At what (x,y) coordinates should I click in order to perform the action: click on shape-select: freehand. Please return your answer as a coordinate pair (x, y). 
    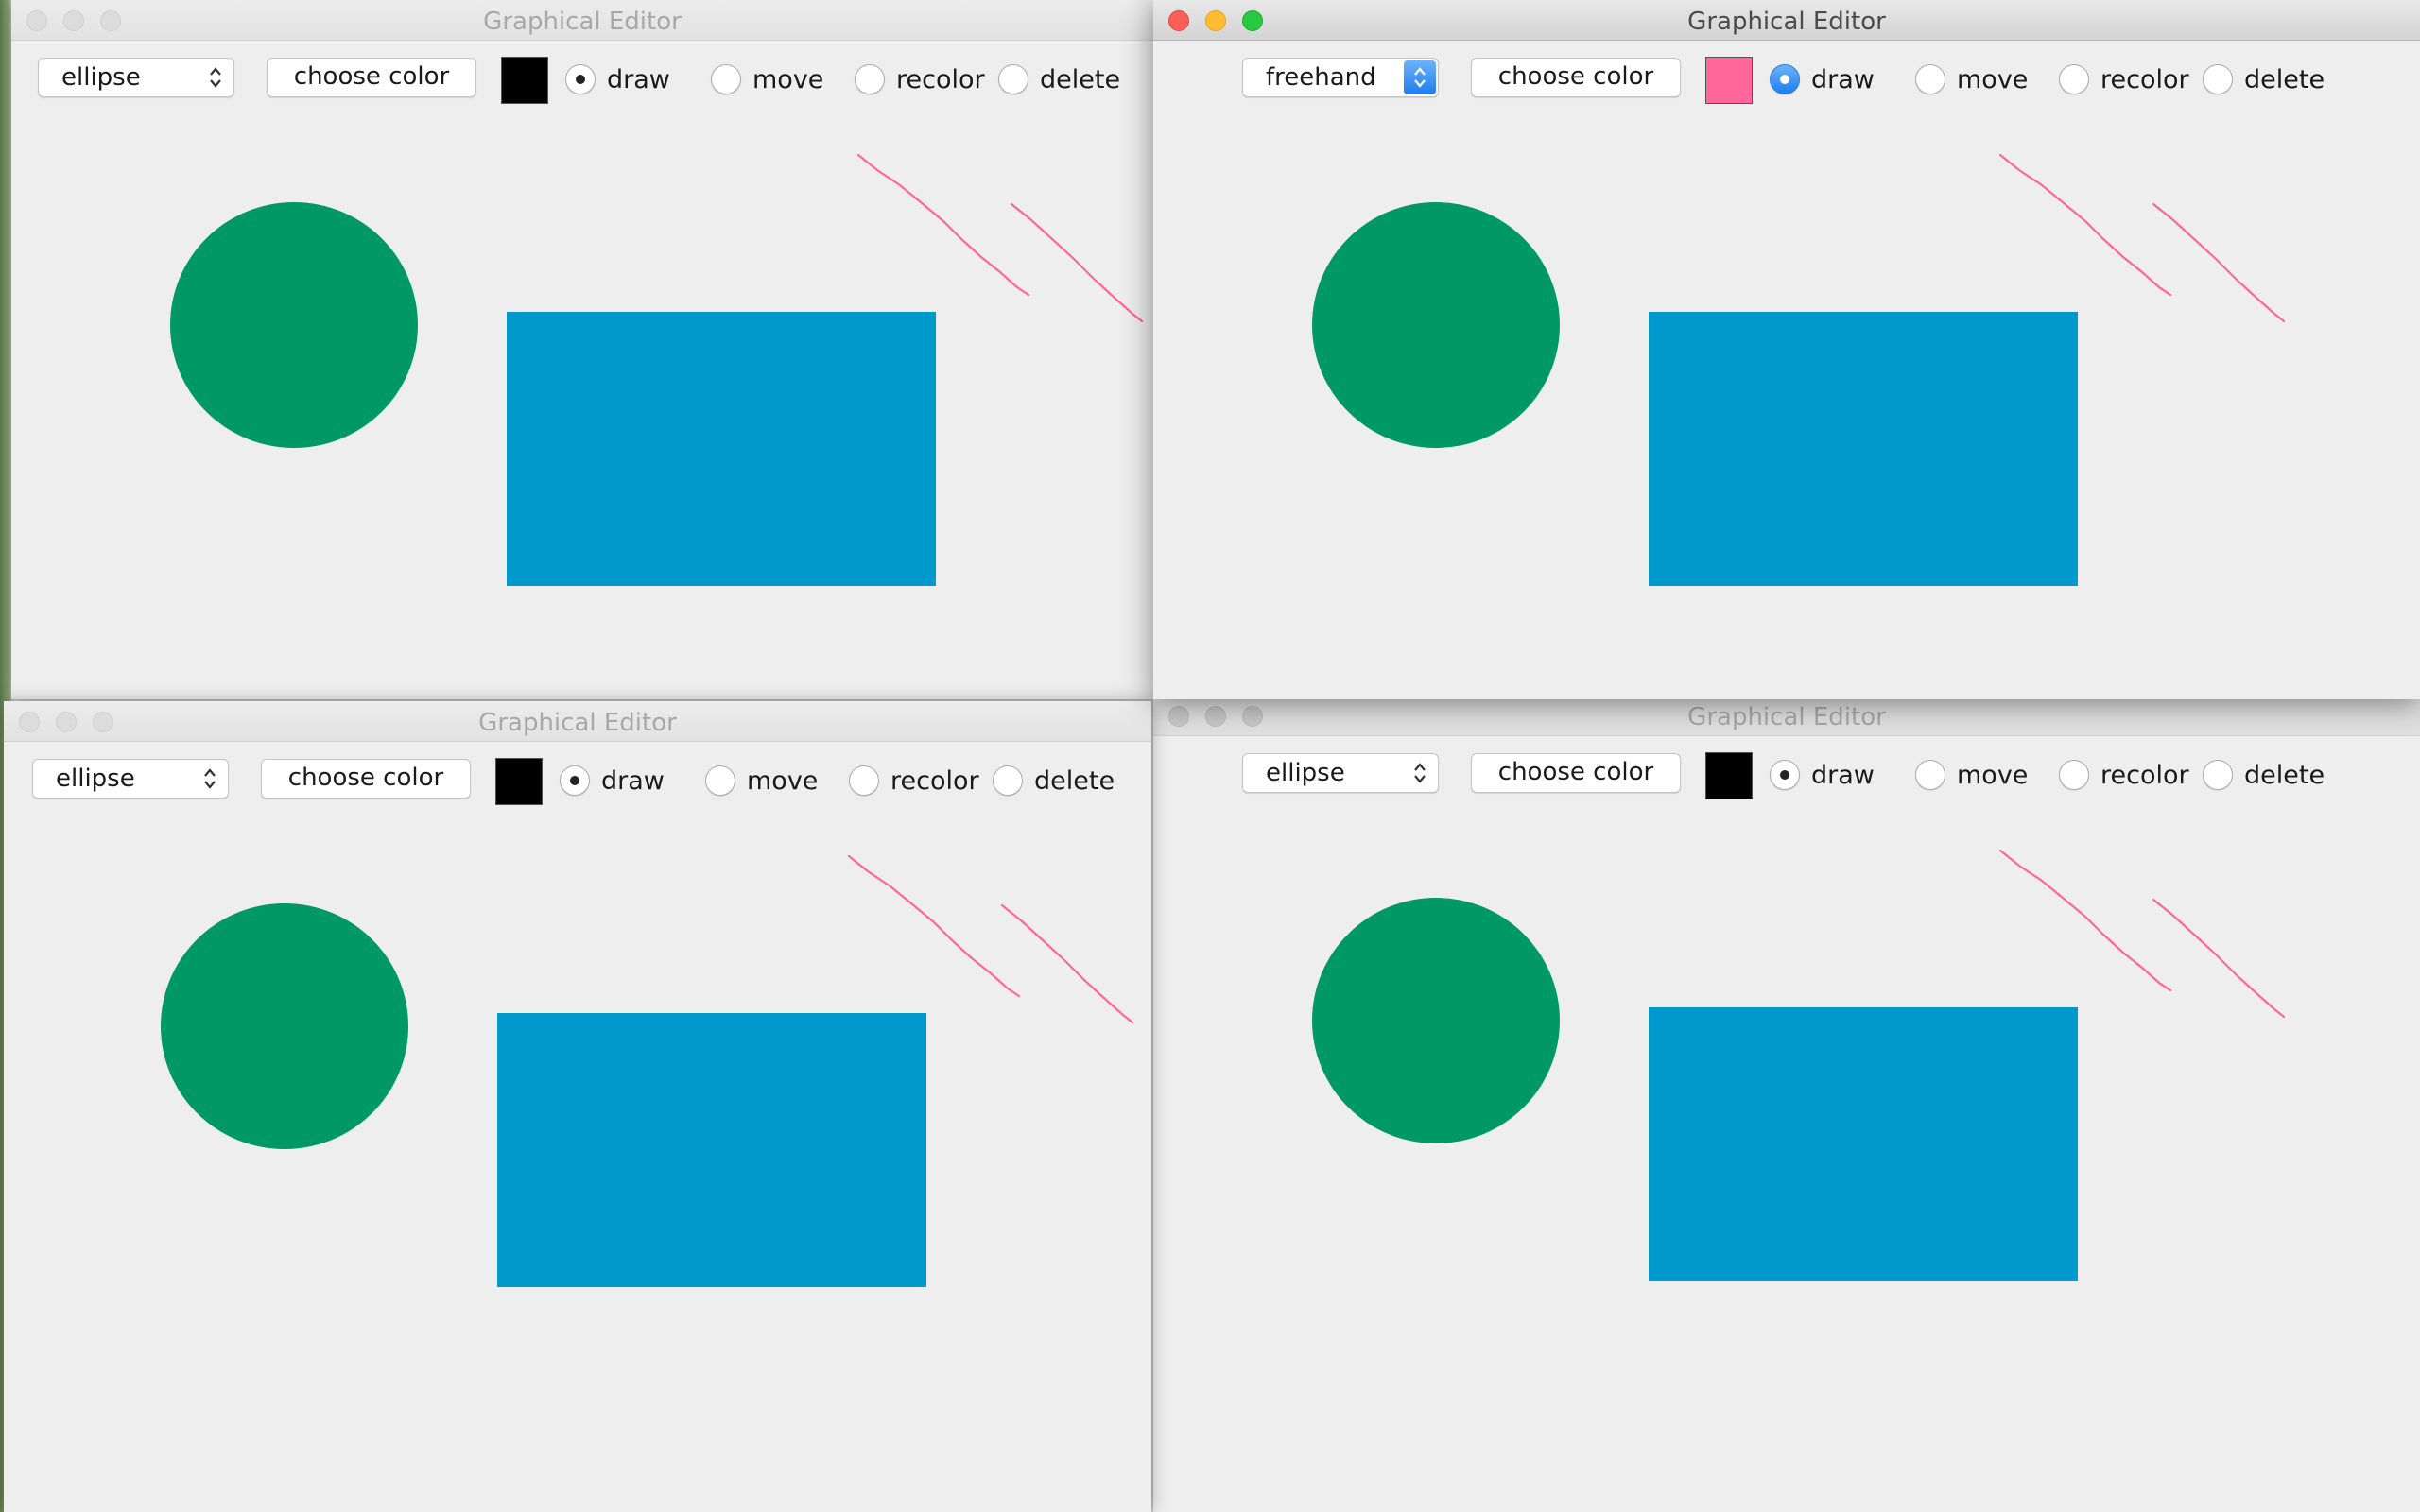
    Looking at the image, I should click on (1340, 77).